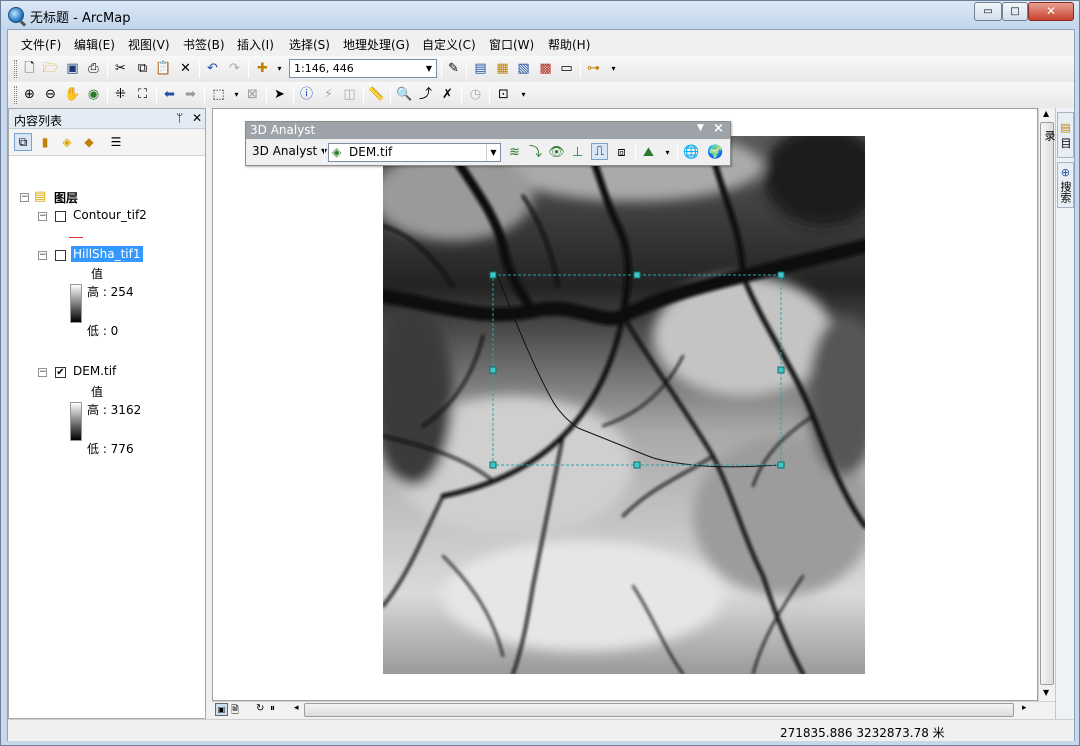  I want to click on measure-icon: 📏, so click(376, 94).